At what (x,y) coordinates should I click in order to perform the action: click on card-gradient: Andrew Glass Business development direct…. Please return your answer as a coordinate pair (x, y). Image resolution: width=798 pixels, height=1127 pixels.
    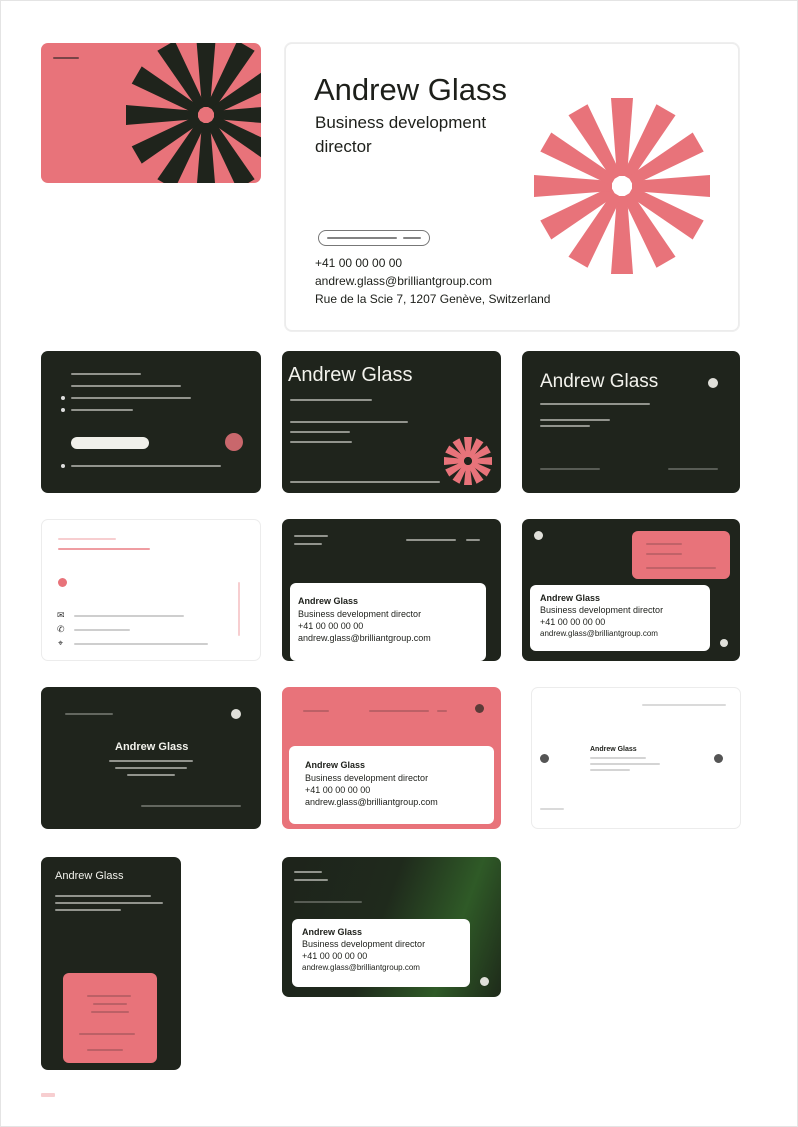
    Looking at the image, I should click on (391, 927).